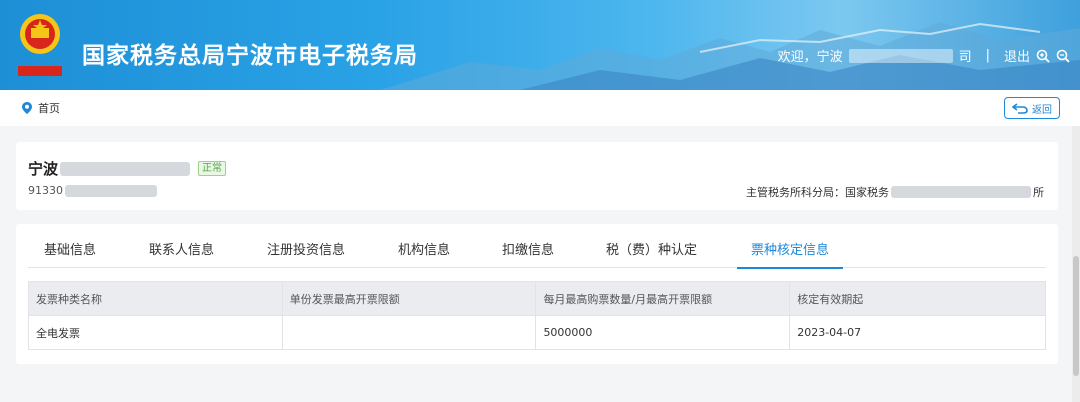  I want to click on welcome-tail: 司, so click(965, 57).